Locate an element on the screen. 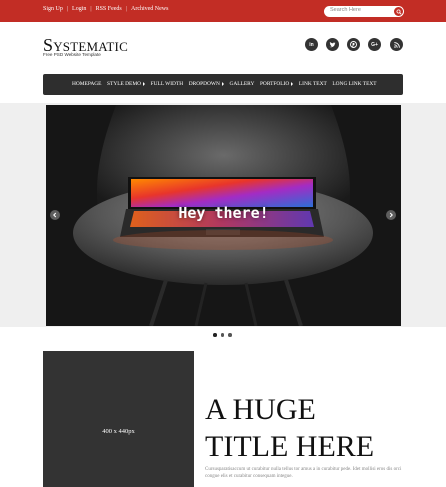  linkedin-icon: in is located at coordinates (311, 44).